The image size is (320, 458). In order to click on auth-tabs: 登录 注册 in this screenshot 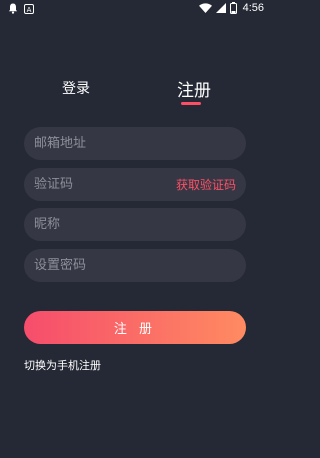, I will do `click(135, 92)`.